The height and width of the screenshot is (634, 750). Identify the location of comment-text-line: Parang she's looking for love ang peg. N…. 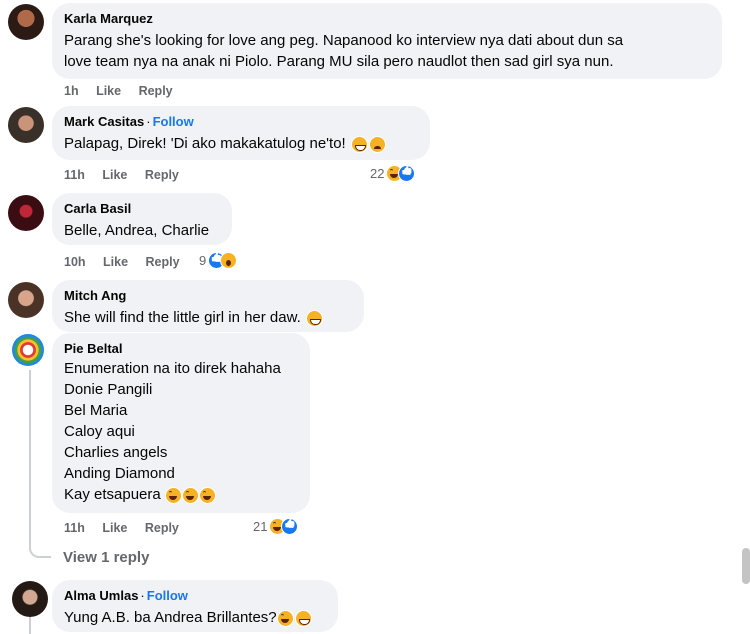
(344, 40).